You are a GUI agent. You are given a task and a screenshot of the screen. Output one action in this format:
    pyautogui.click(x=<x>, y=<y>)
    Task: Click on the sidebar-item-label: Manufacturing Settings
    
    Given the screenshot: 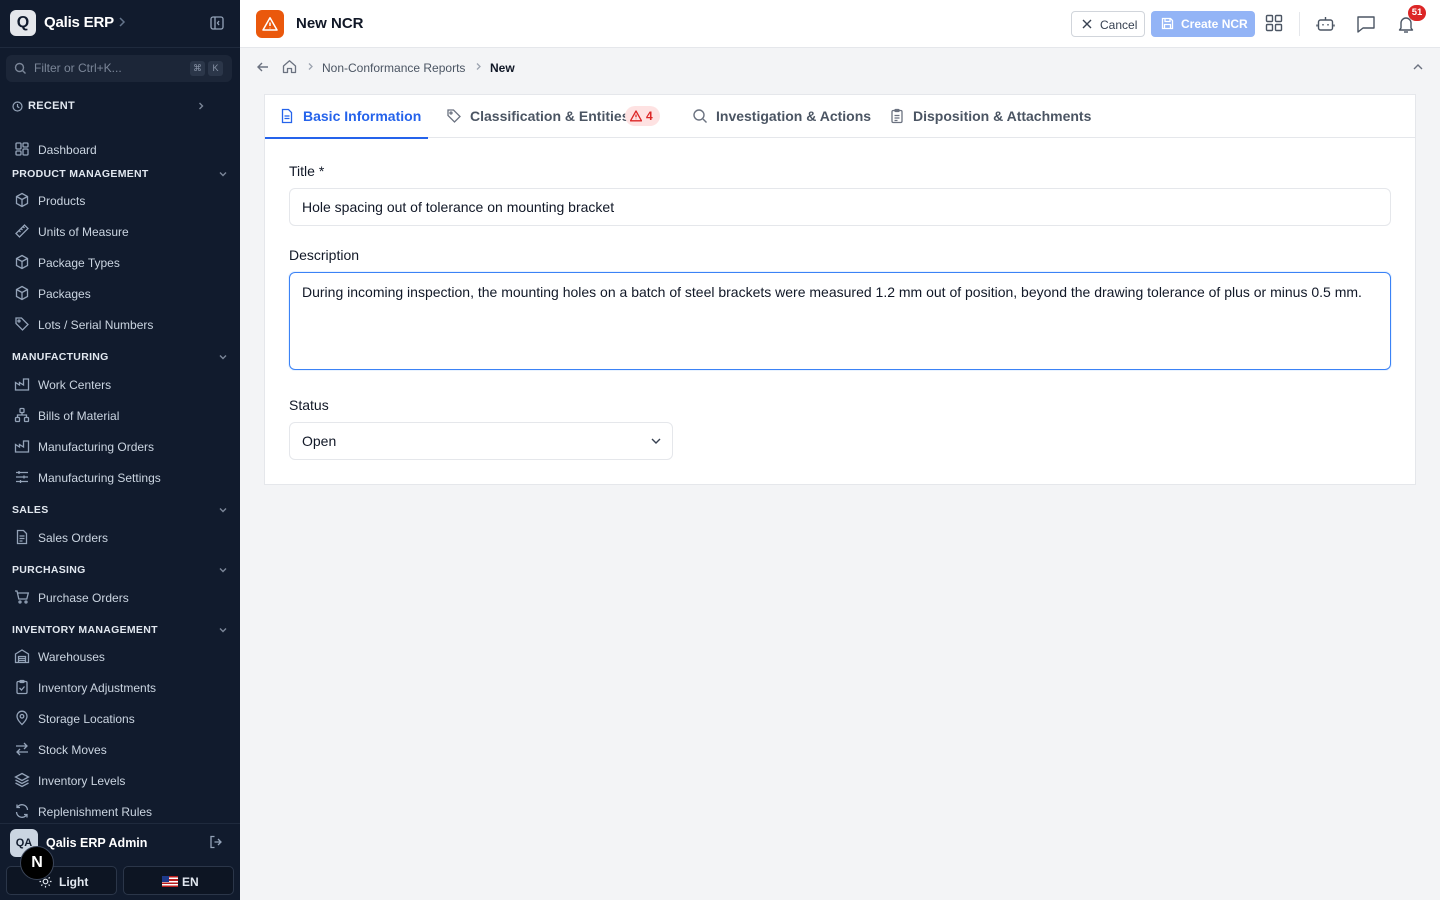 What is the action you would take?
    pyautogui.click(x=99, y=478)
    